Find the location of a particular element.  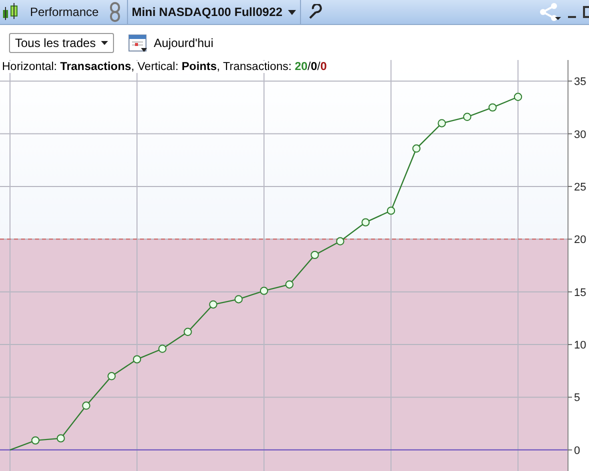

calendar-icon is located at coordinates (138, 42).